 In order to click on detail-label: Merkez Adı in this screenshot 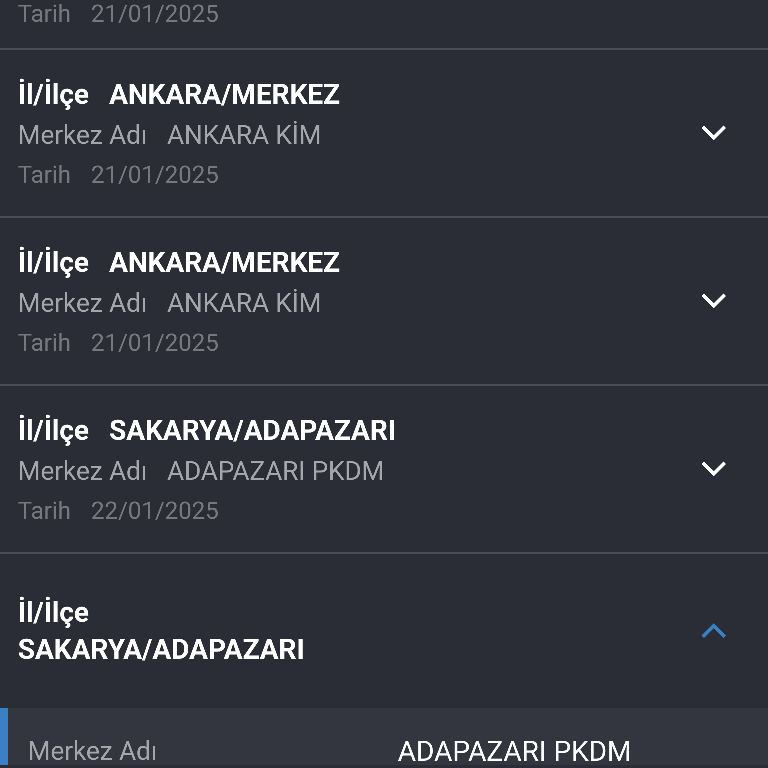, I will do `click(93, 752)`.